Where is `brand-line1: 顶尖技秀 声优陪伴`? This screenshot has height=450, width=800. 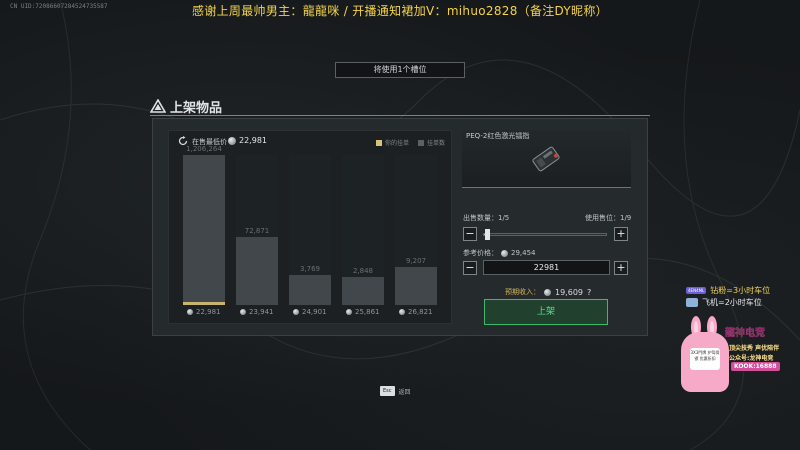
brand-line1: 顶尖技秀 声优陪伴 is located at coordinates (754, 348).